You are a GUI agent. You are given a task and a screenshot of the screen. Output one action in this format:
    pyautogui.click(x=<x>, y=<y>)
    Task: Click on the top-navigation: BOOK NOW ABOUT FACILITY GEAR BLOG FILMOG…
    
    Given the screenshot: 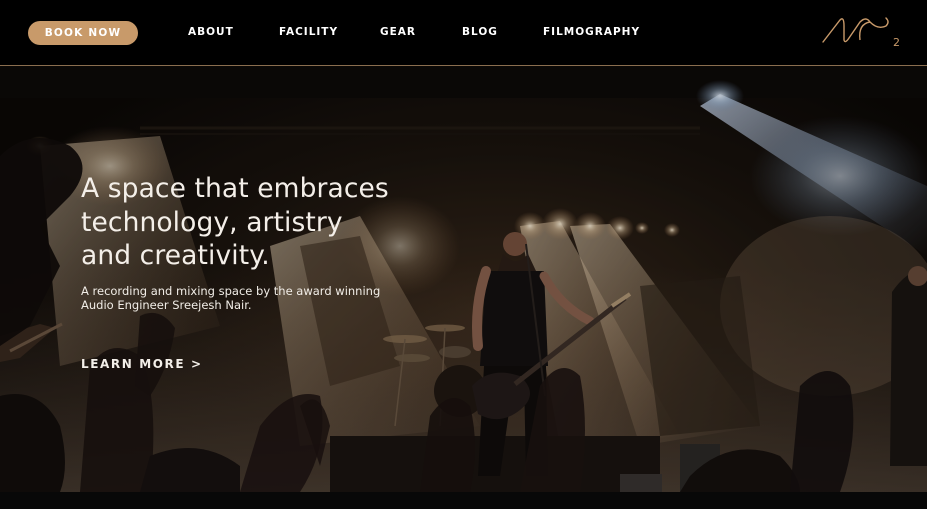 What is the action you would take?
    pyautogui.click(x=463, y=33)
    